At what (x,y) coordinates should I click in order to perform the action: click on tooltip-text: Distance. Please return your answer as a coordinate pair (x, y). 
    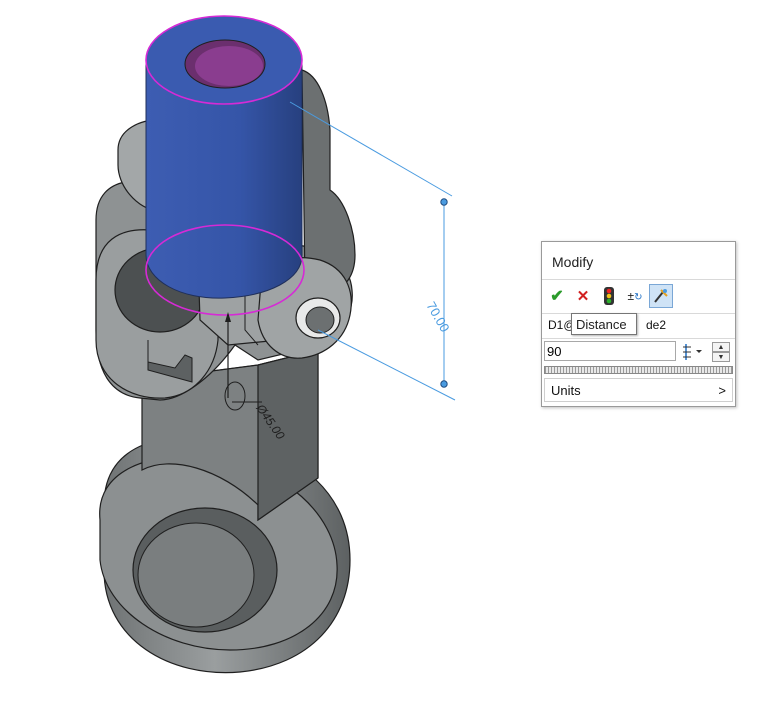
    Looking at the image, I should click on (601, 324).